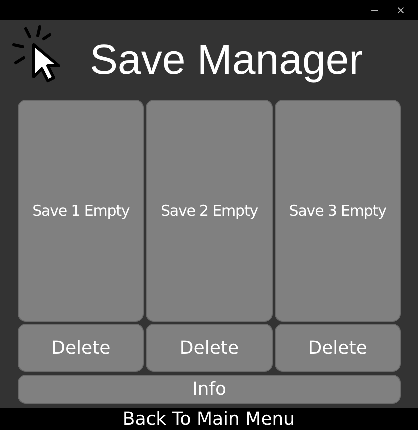  Describe the element at coordinates (227, 60) in the screenshot. I see `app-title: Save Manager` at that location.